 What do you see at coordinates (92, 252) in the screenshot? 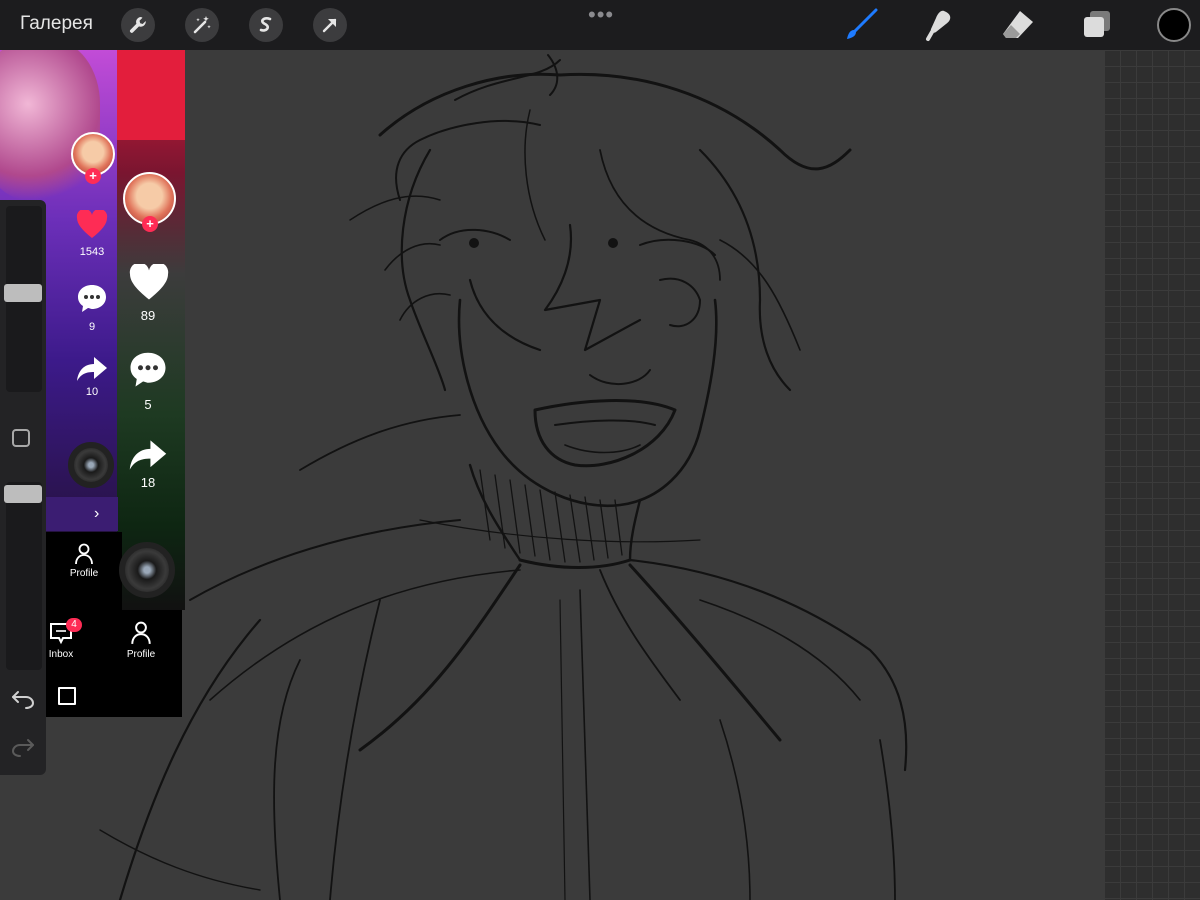
I see `like-count-left: 1543` at bounding box center [92, 252].